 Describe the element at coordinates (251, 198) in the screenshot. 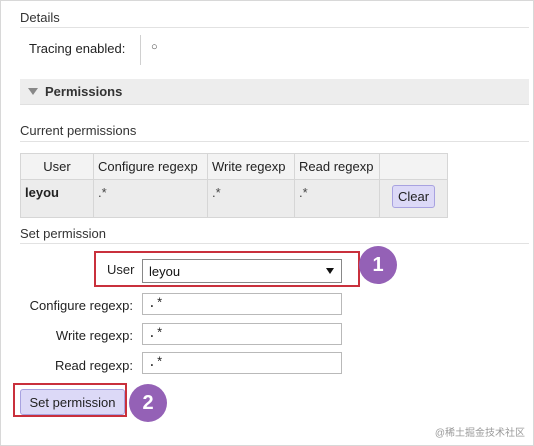

I see `cell-write-regexp: .*` at that location.